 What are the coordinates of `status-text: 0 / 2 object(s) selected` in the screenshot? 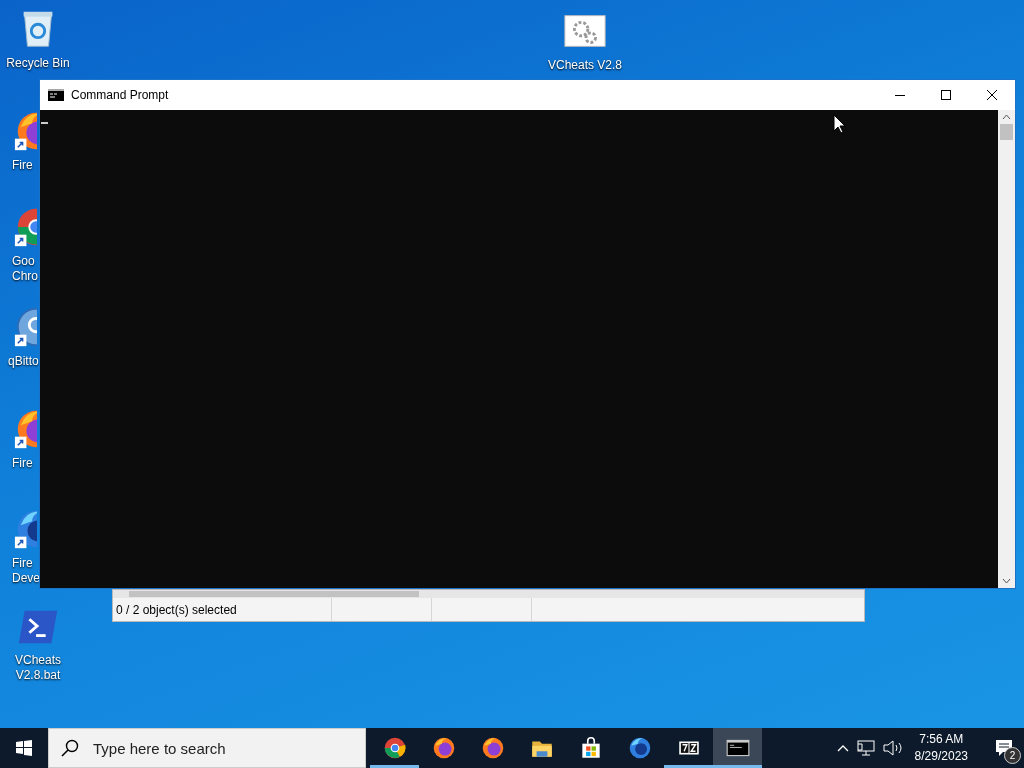 It's located at (222, 609).